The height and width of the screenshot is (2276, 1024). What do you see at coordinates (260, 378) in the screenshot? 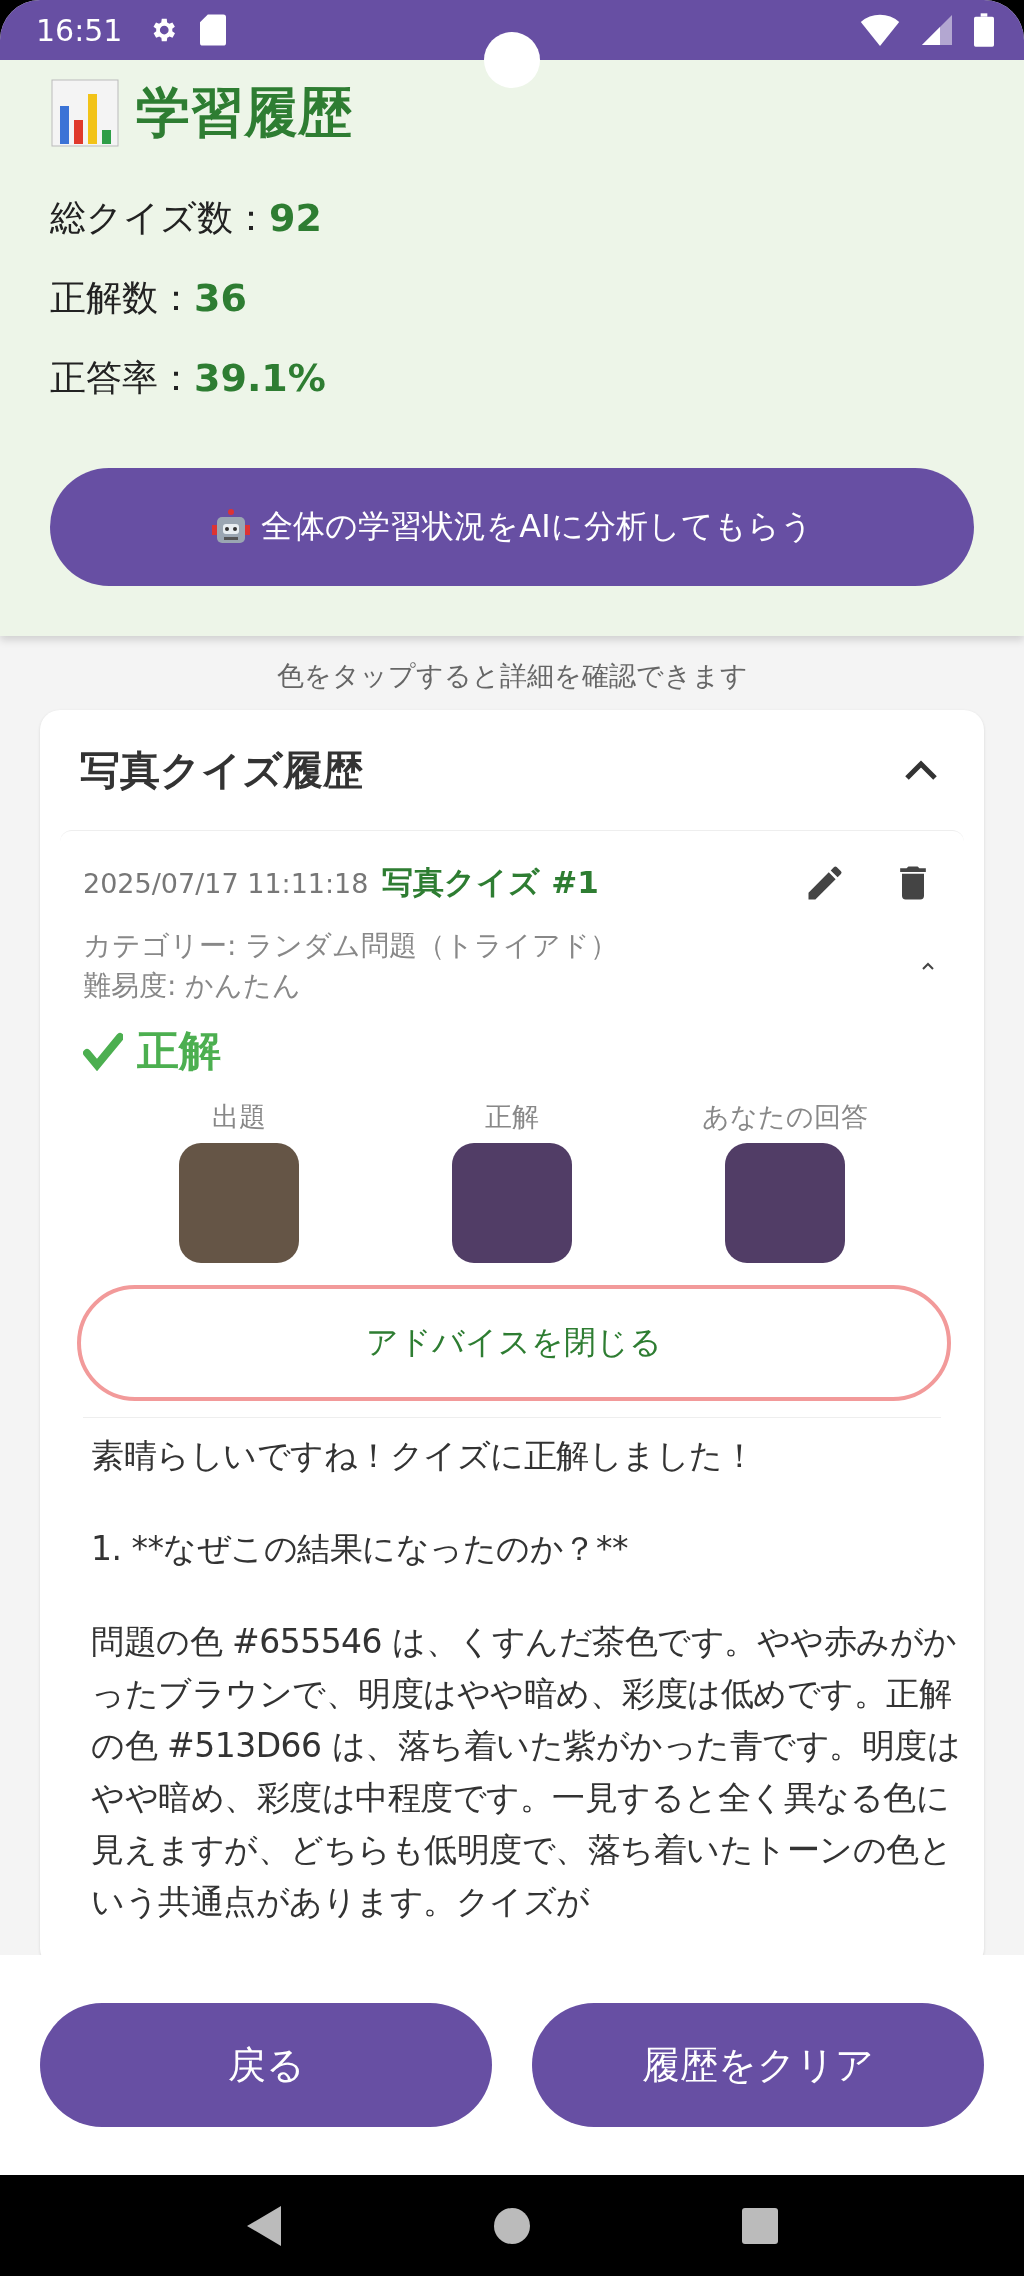
I see `stat-value: 39.1%` at bounding box center [260, 378].